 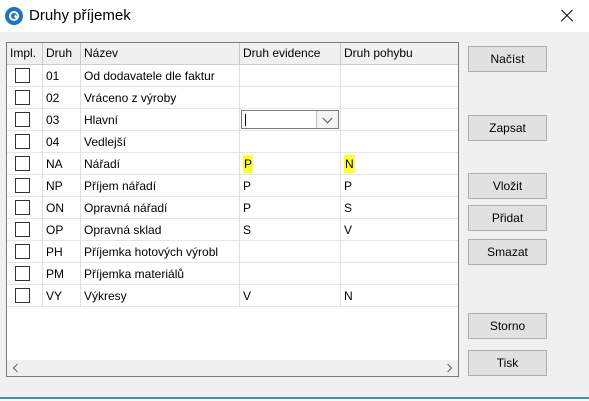 I want to click on table-row: NP Příjem nářadí P P, so click(x=232, y=186).